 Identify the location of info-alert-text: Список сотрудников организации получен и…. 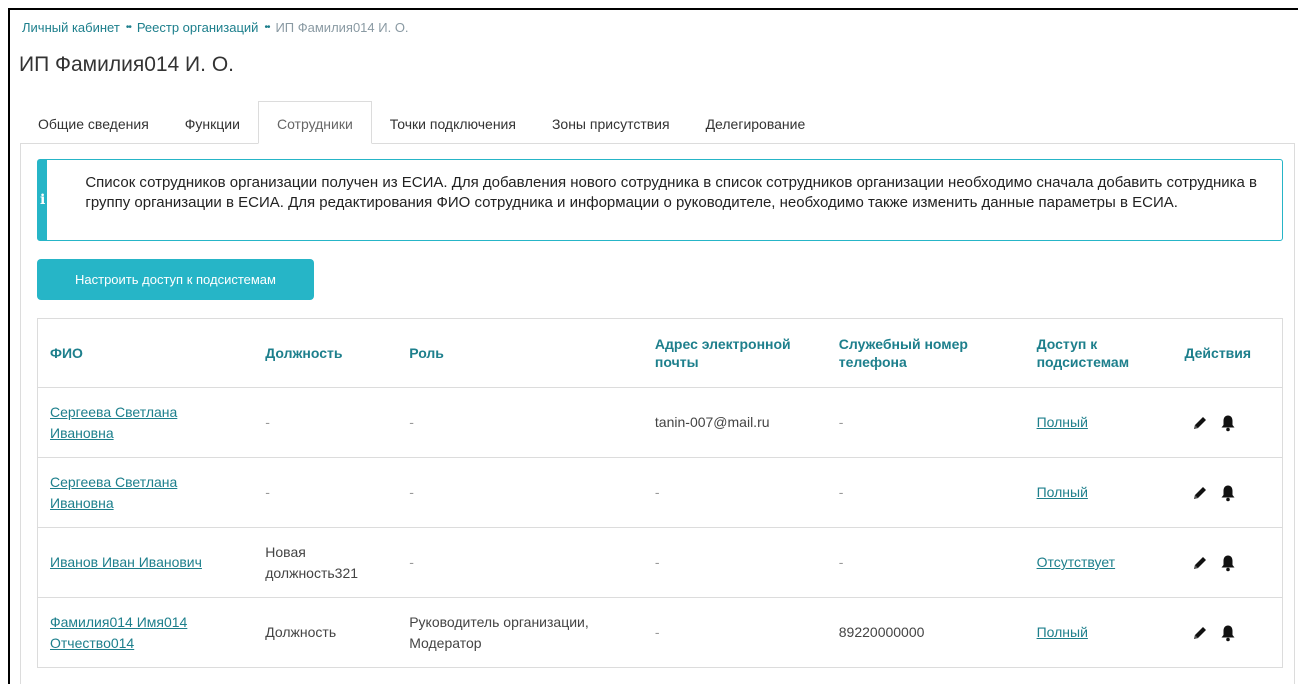
(671, 192).